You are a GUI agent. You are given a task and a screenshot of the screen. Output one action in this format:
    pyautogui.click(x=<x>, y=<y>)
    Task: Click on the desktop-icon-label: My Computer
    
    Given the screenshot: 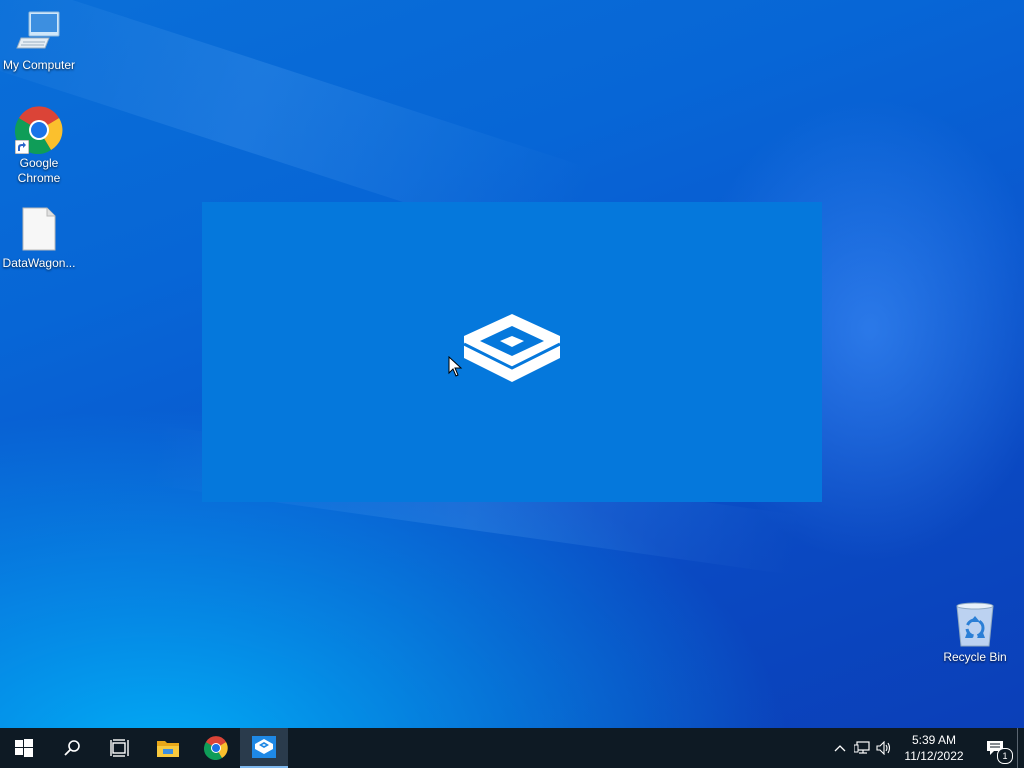 What is the action you would take?
    pyautogui.click(x=39, y=65)
    